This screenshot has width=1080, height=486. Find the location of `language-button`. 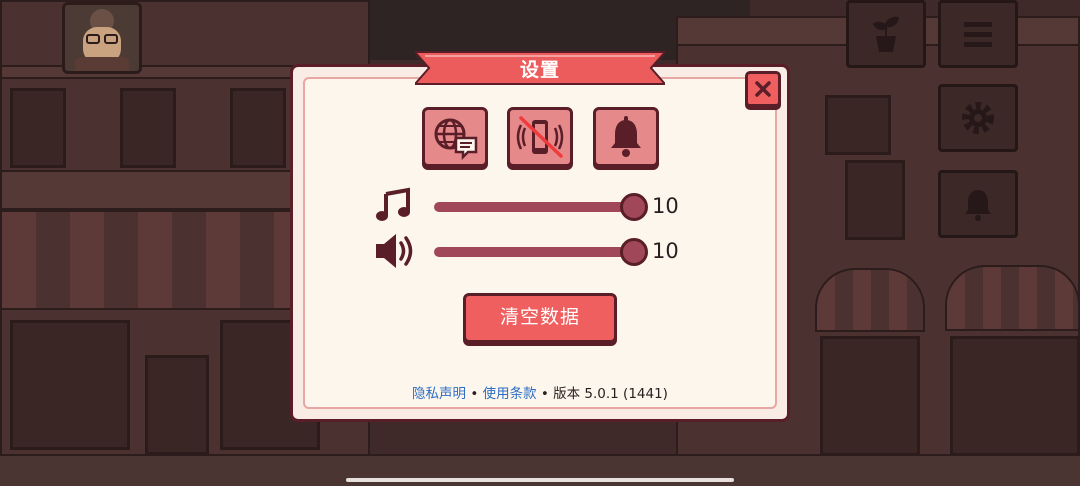

language-button is located at coordinates (455, 137).